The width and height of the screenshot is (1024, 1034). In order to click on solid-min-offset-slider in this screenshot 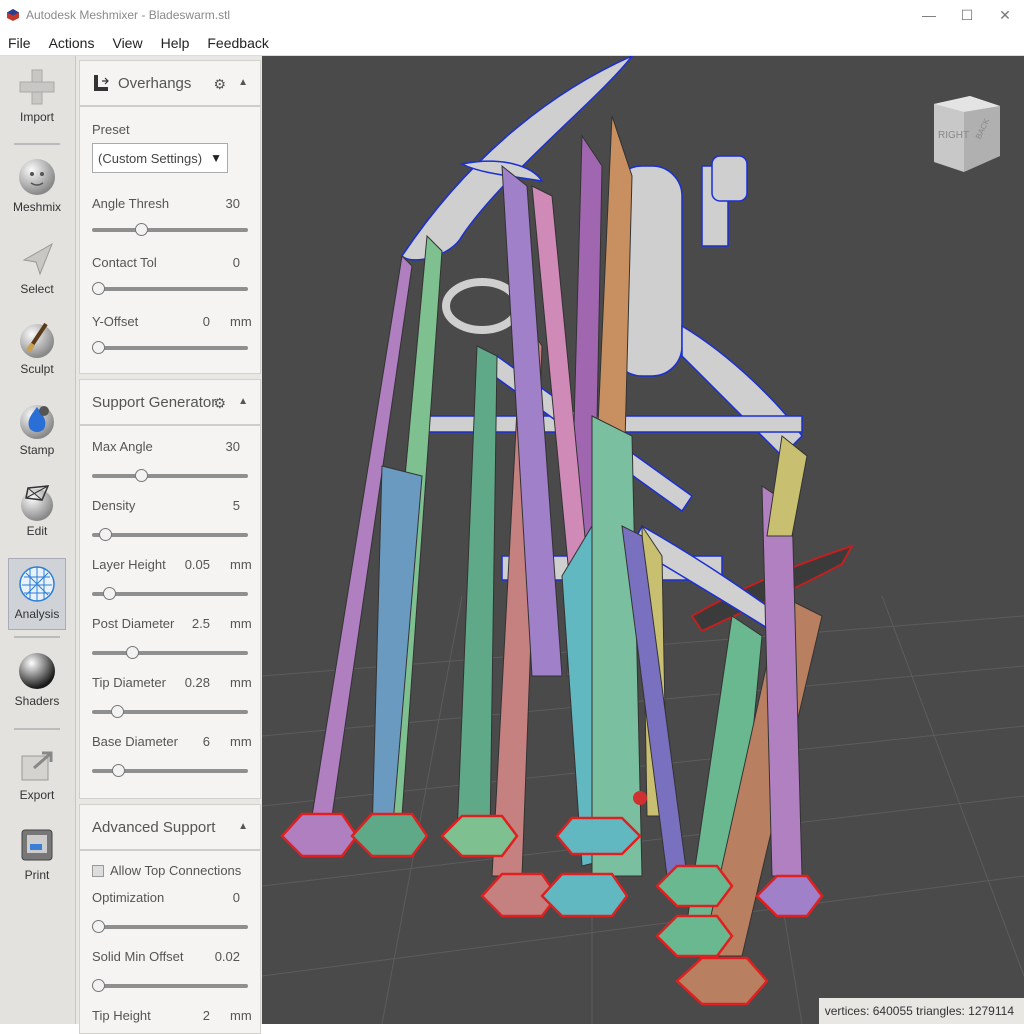, I will do `click(170, 985)`.